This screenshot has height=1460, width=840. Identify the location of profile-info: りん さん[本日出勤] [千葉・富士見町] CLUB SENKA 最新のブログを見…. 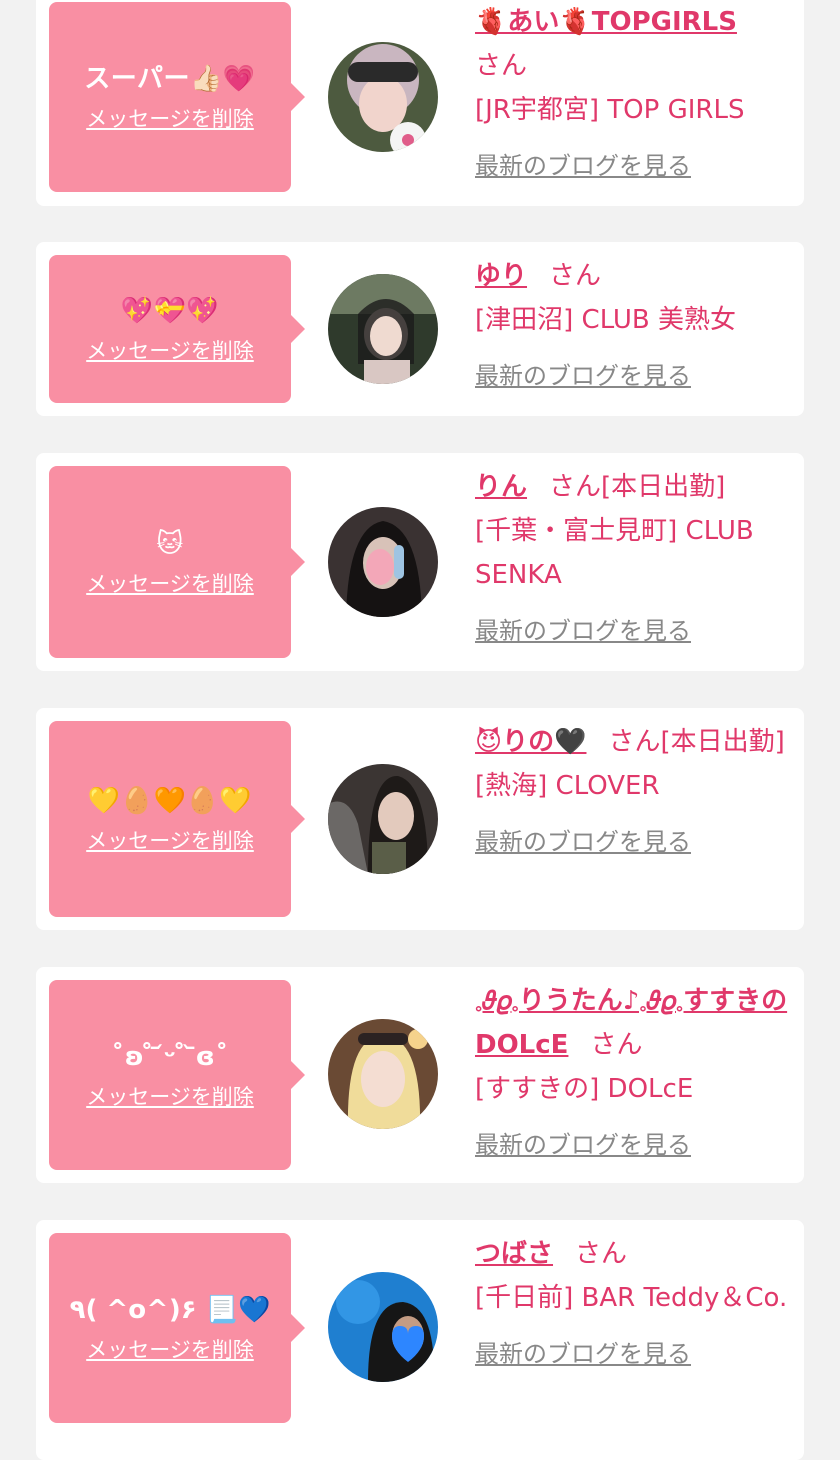
(631, 559).